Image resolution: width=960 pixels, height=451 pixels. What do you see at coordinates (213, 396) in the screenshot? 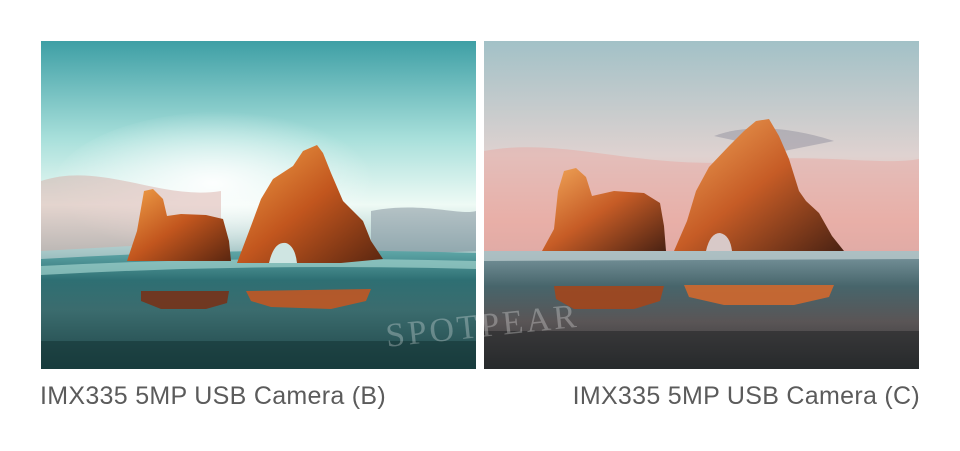
I see `caption-camera-b: IMX335 5MP USB Camera (B)` at bounding box center [213, 396].